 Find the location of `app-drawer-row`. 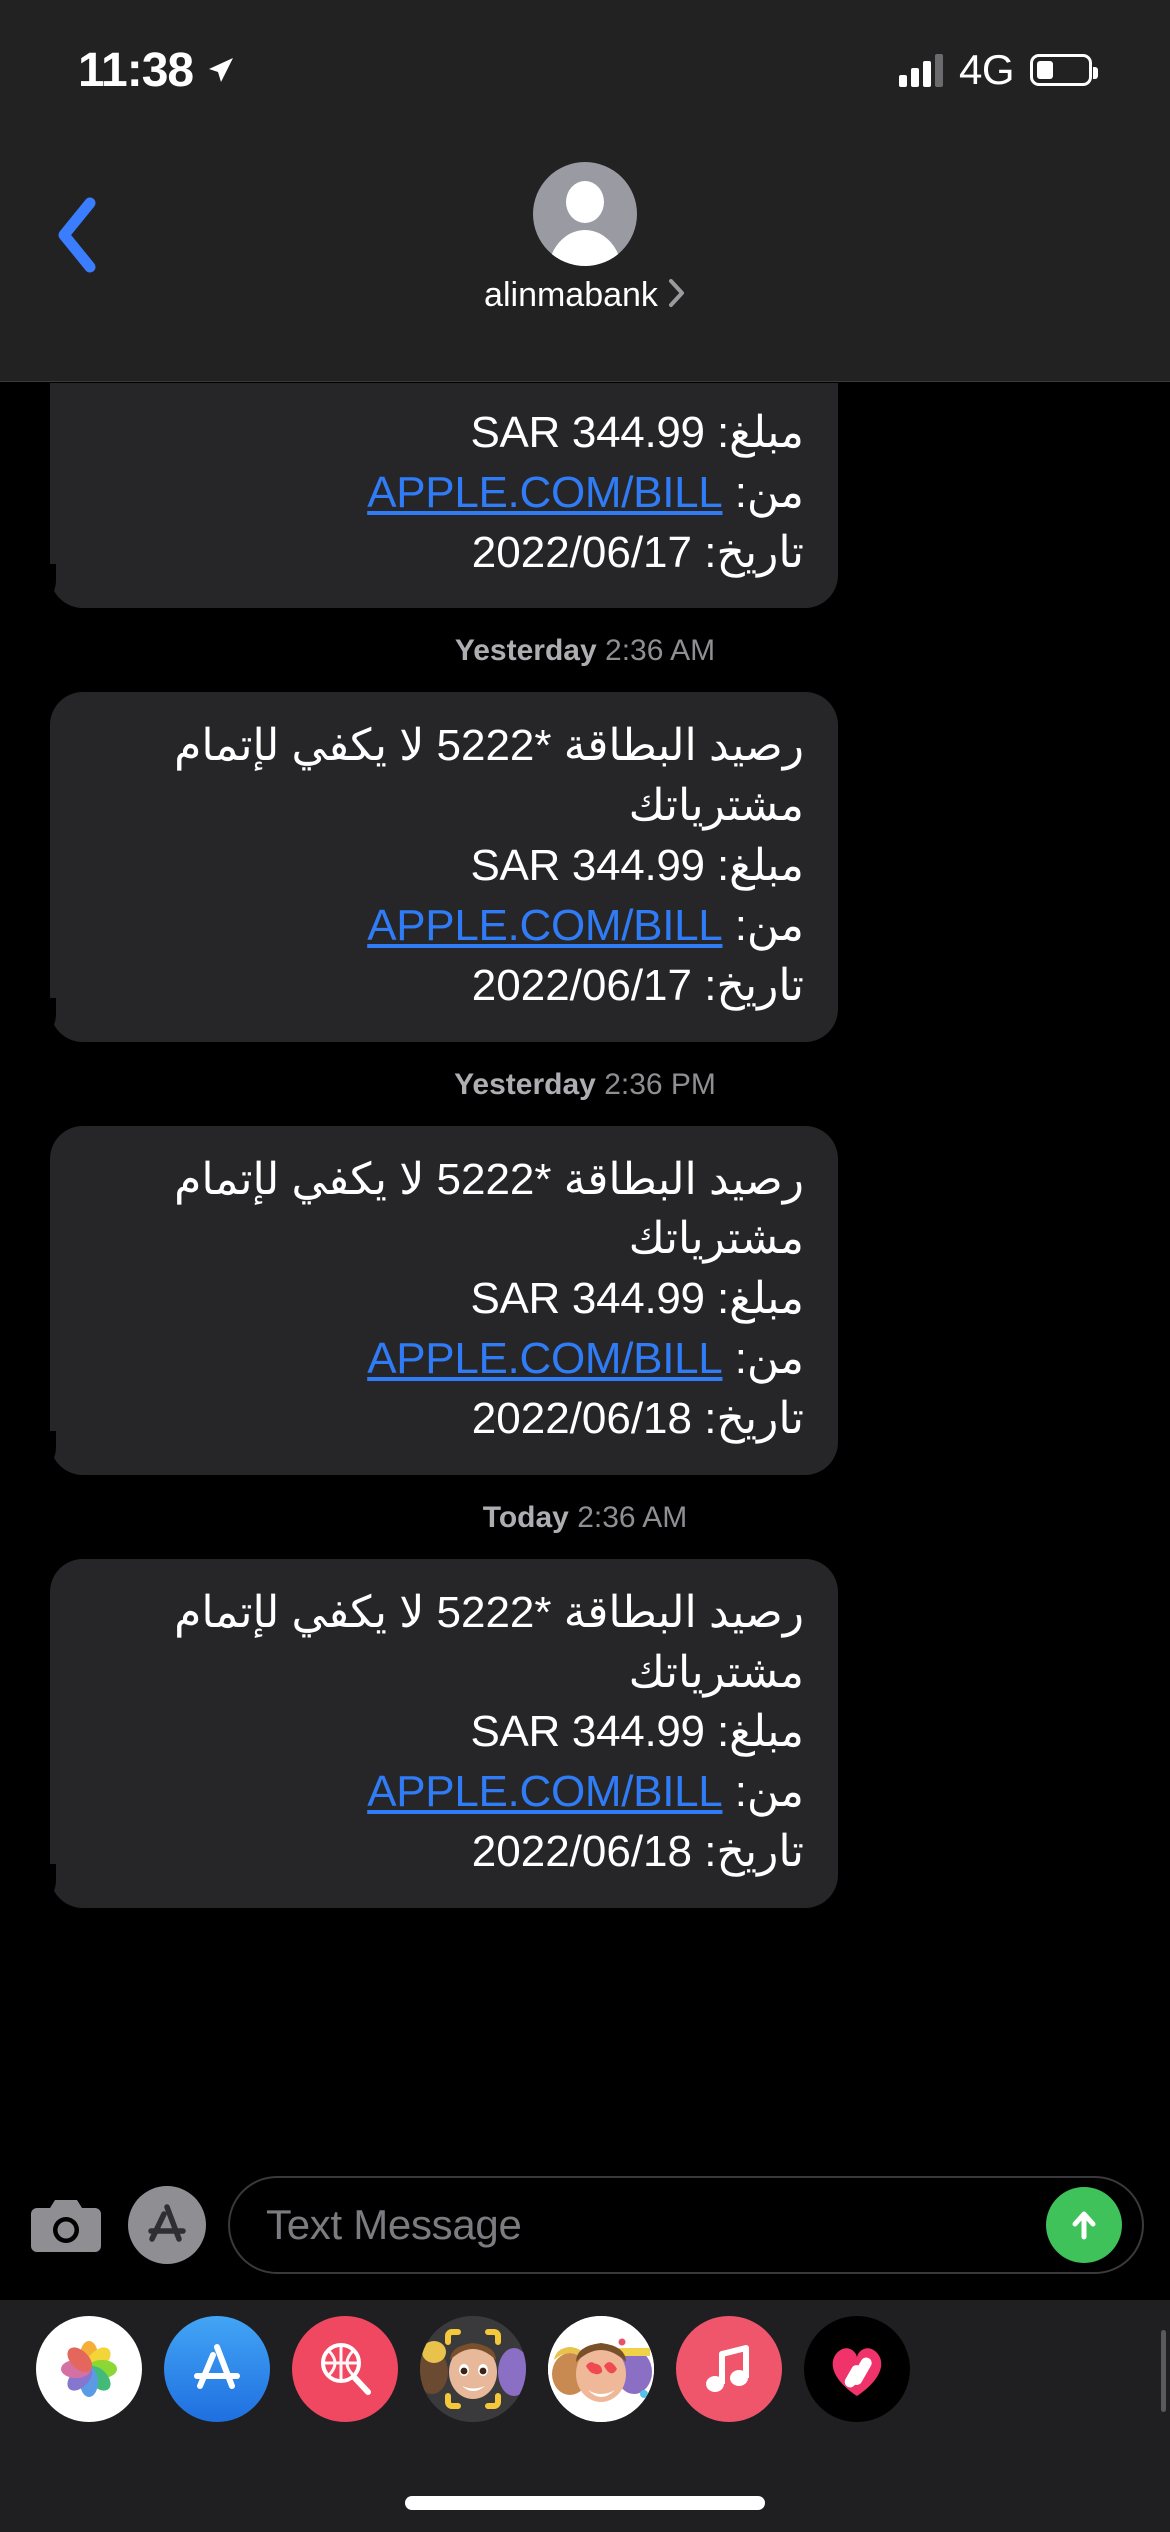

app-drawer-row is located at coordinates (585, 2369).